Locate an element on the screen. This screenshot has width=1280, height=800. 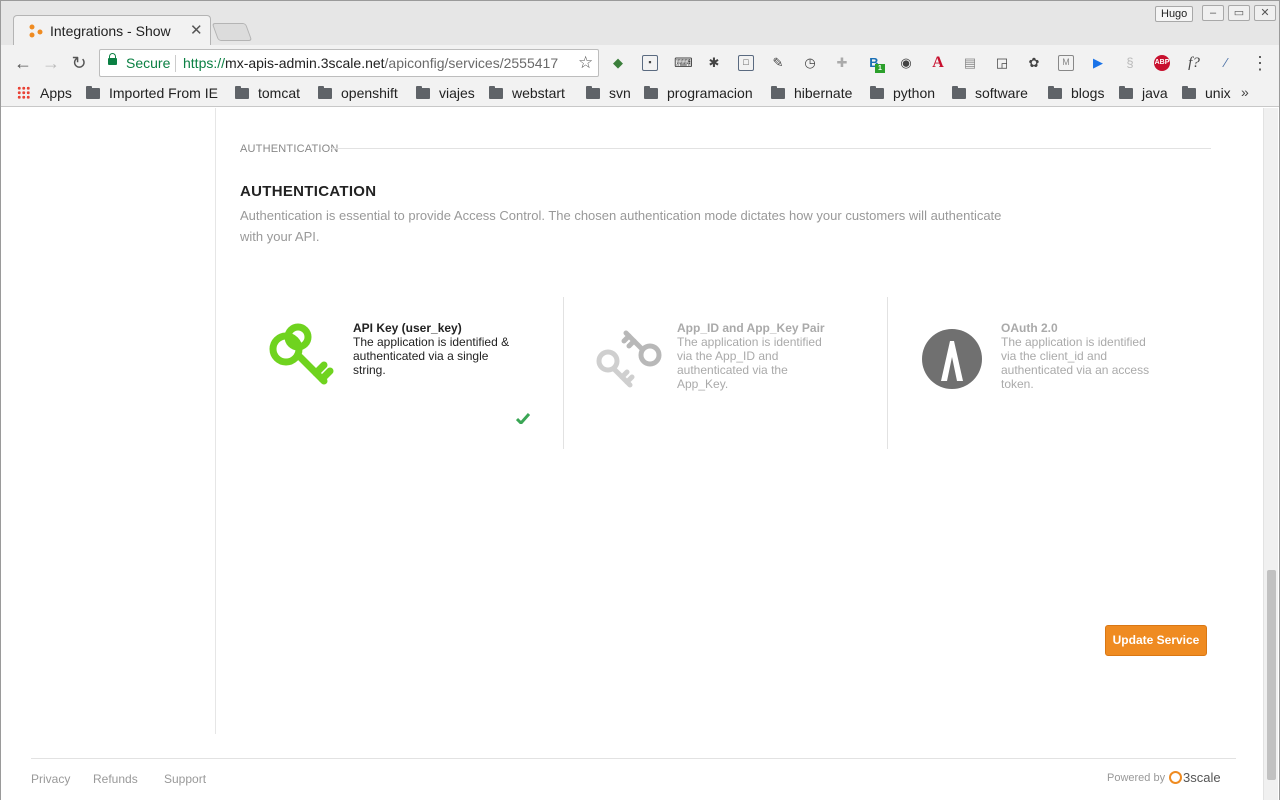
bookmark-folder: webstart is located at coordinates (527, 94).